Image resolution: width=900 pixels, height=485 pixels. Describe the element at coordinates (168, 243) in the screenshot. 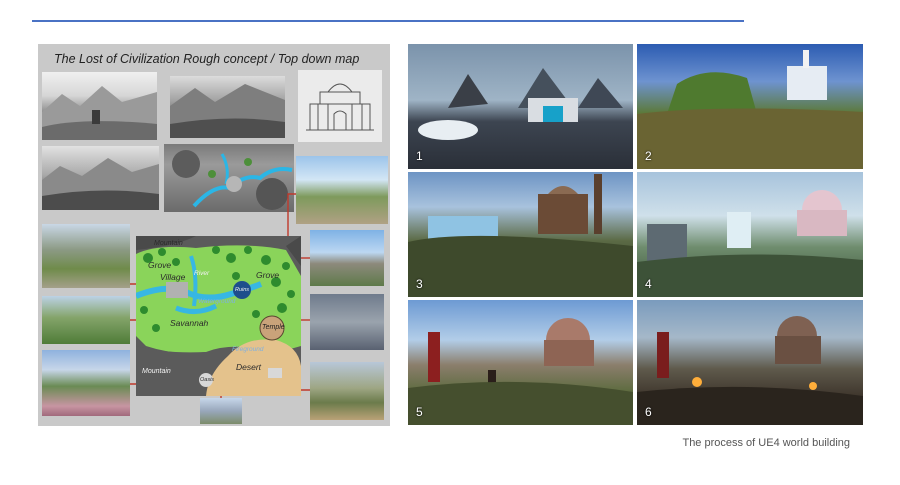

I see `map-label-mountain-top: Mountain` at that location.